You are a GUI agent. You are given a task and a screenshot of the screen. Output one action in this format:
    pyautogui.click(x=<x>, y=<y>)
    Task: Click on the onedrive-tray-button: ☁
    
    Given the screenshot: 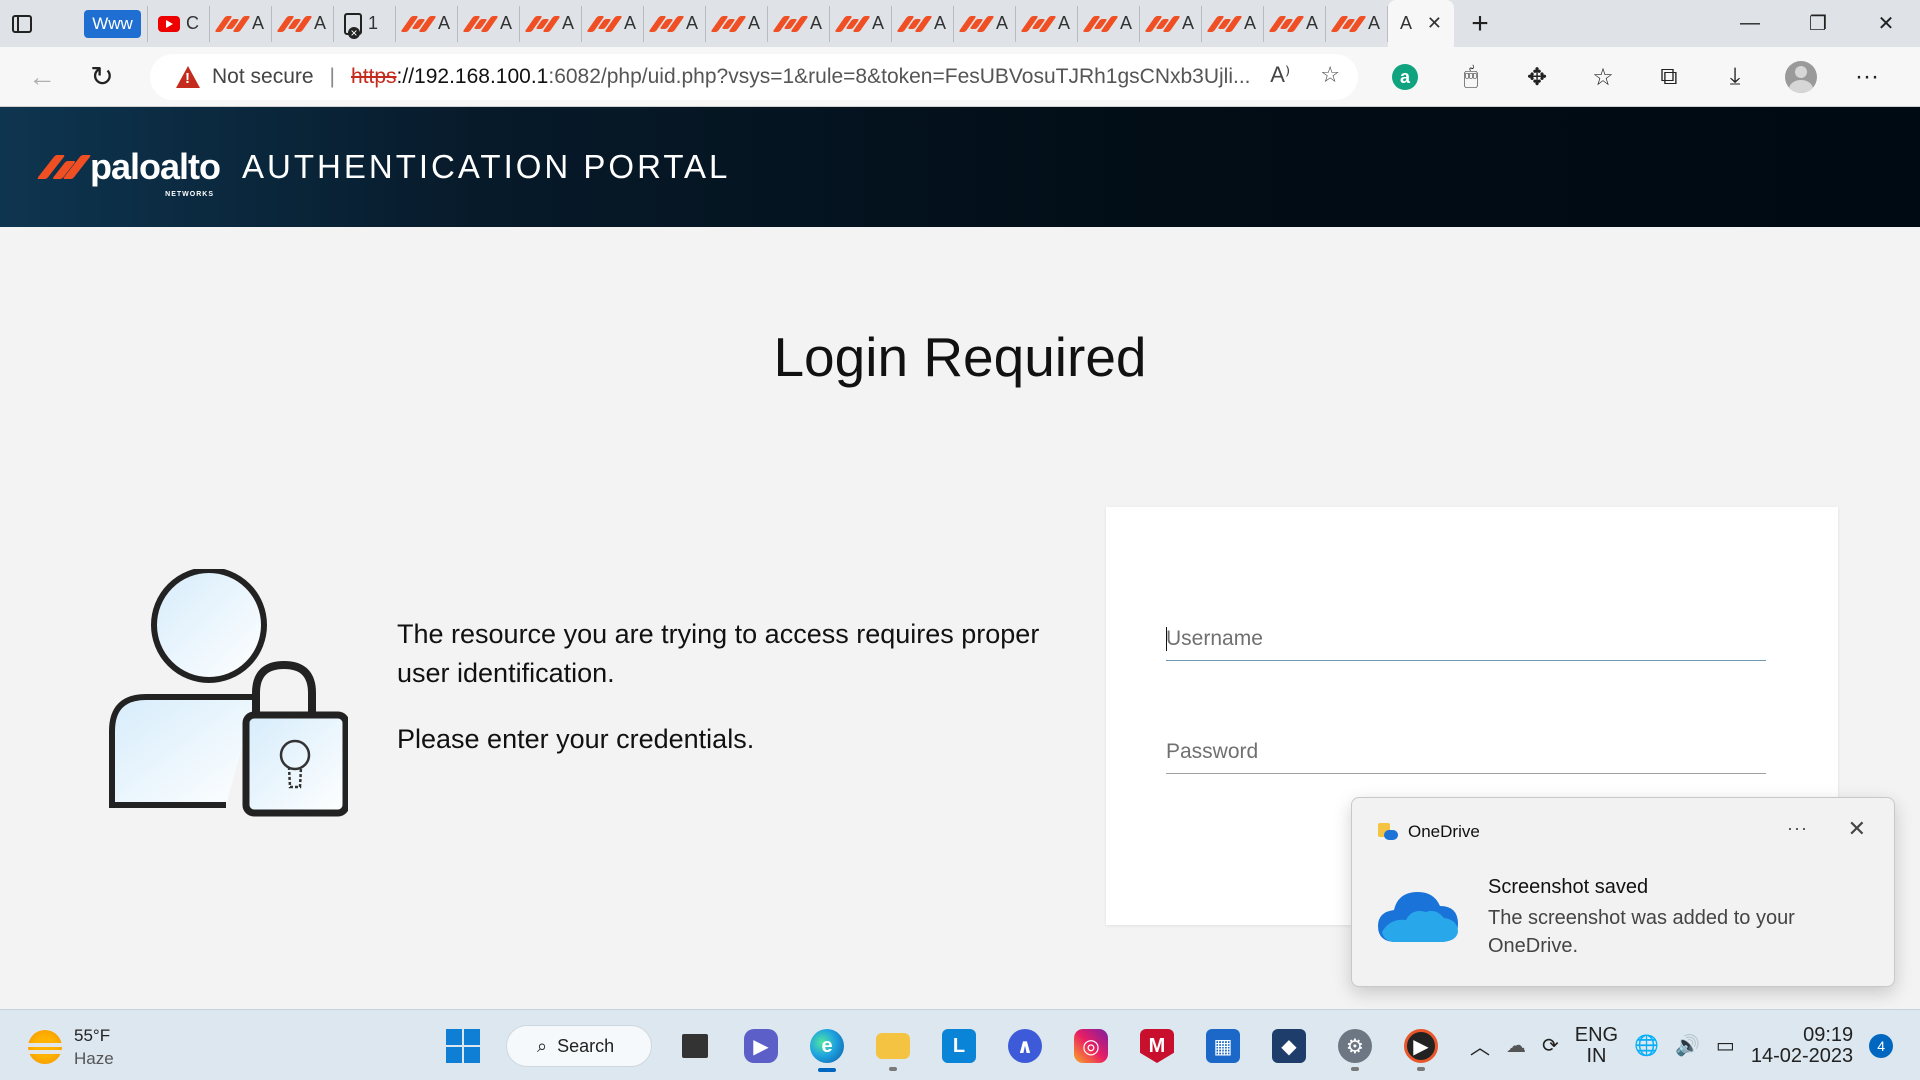 What is the action you would take?
    pyautogui.click(x=1516, y=1045)
    